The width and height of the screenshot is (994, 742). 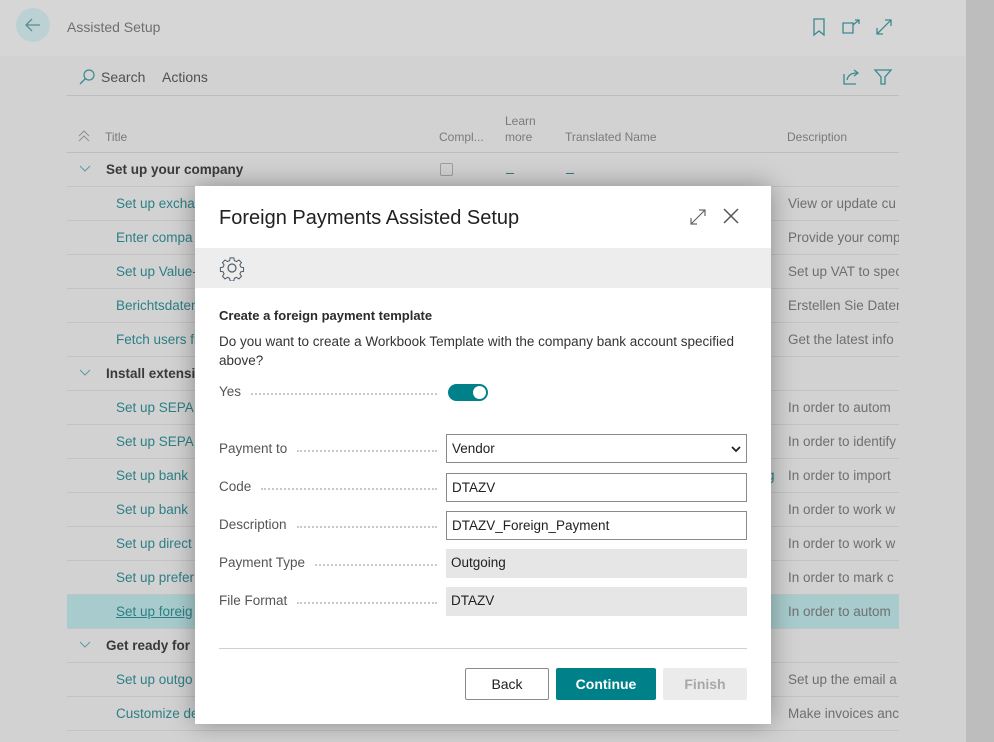 I want to click on row-title-link: Fetch users fi, so click(x=156, y=339).